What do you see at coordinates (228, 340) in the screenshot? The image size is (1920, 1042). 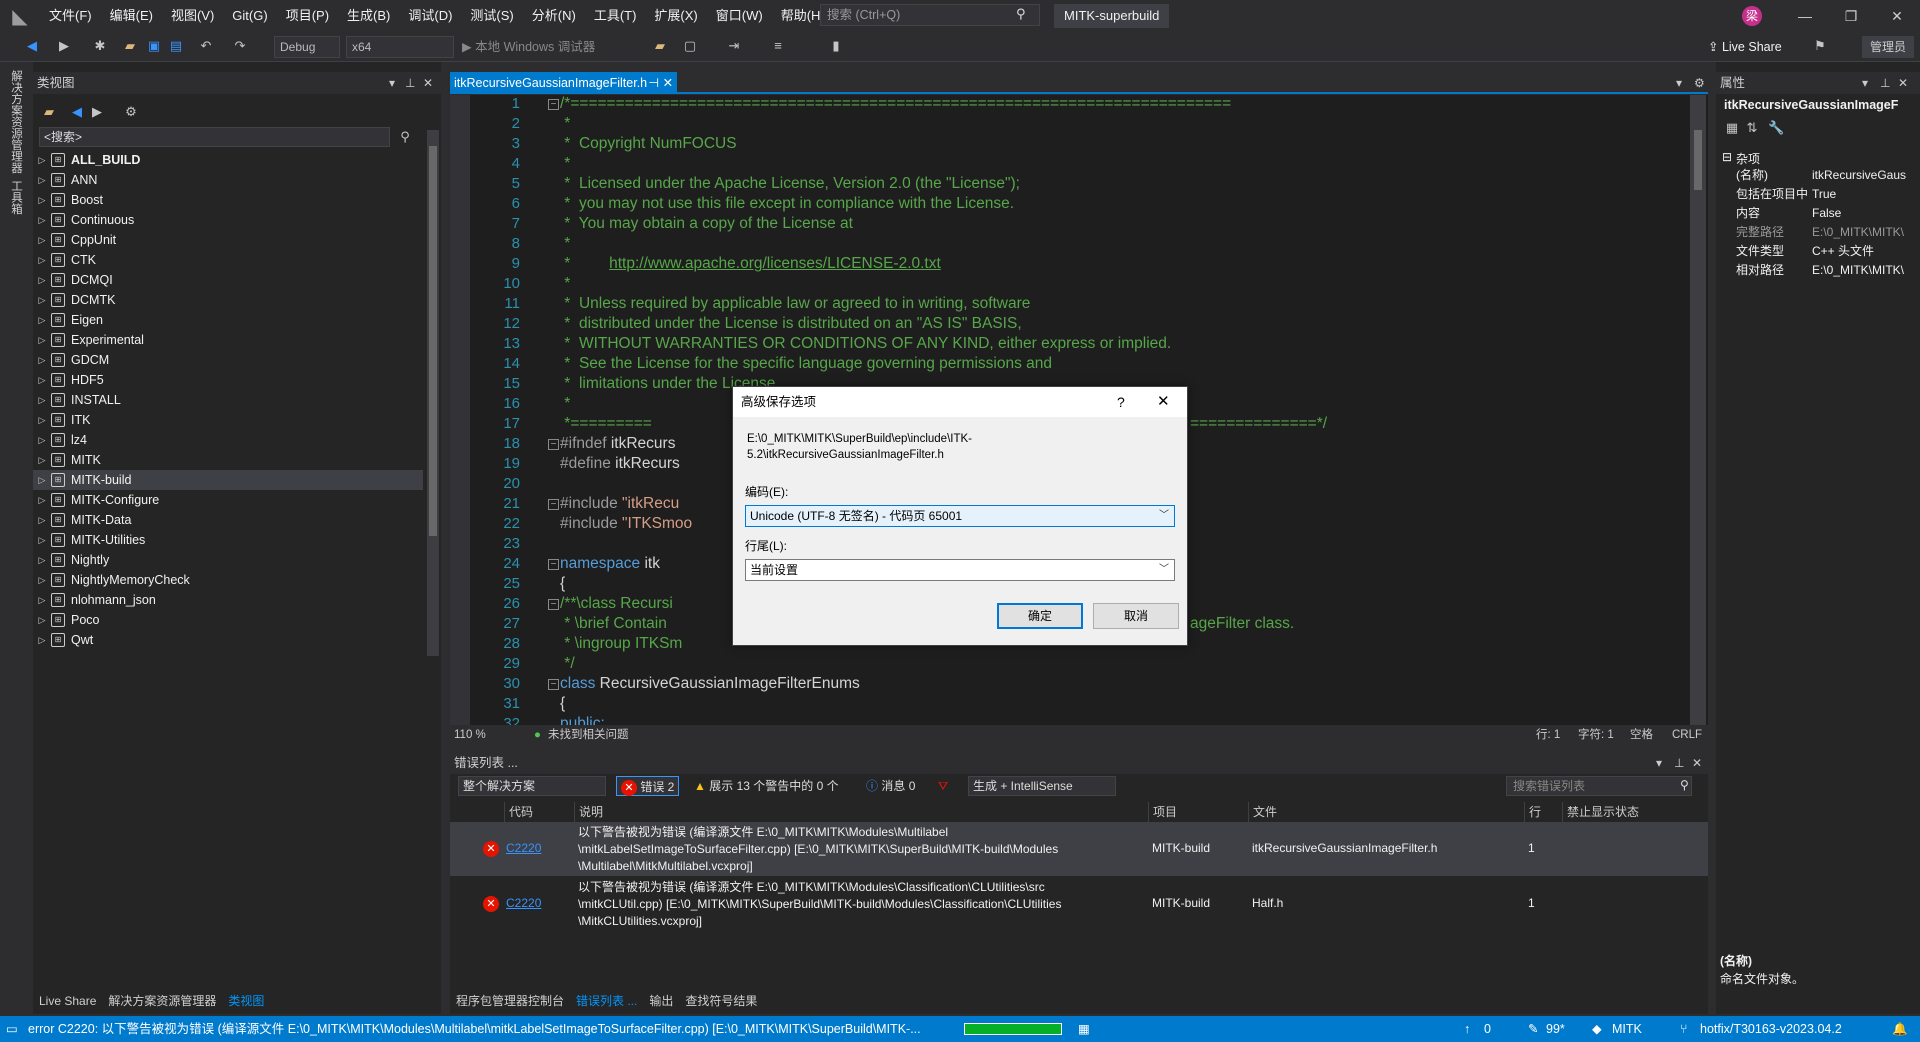 I see `tree-item: ▷ ⊞ Experimental` at bounding box center [228, 340].